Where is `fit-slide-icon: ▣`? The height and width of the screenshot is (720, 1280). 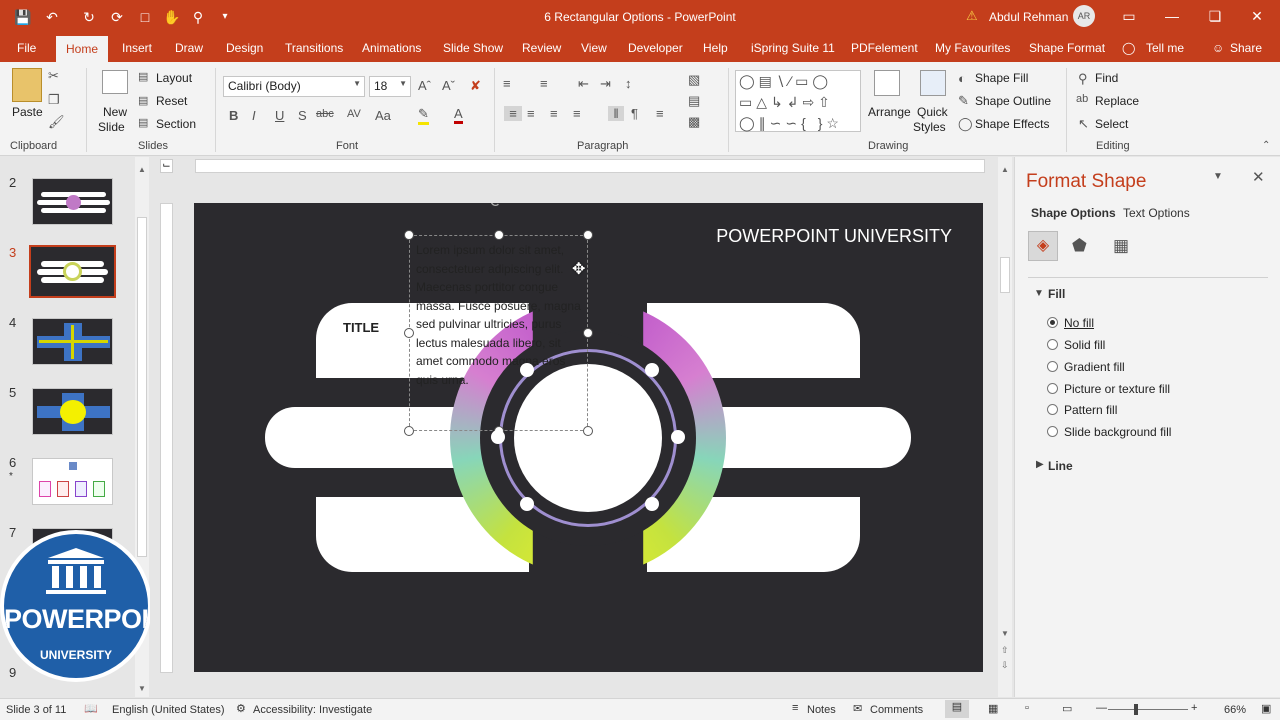
fit-slide-icon: ▣ is located at coordinates (1266, 708).